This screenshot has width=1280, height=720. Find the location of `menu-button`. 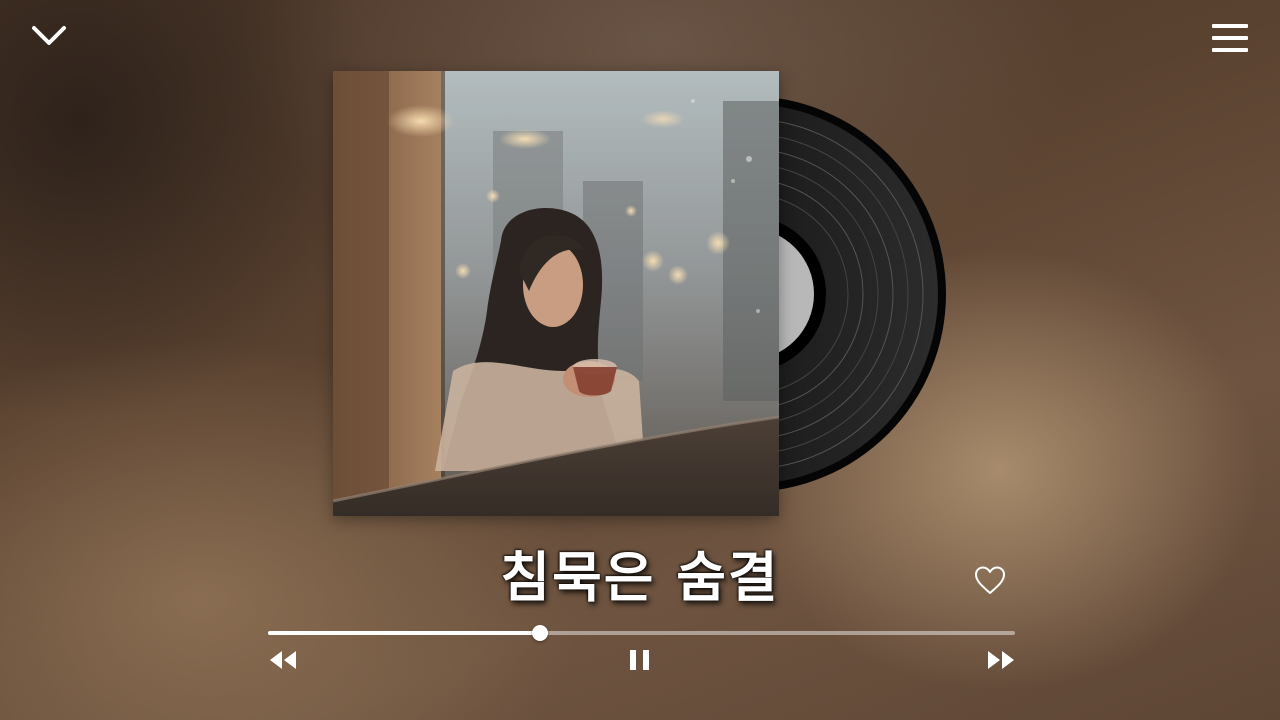

menu-button is located at coordinates (1230, 39).